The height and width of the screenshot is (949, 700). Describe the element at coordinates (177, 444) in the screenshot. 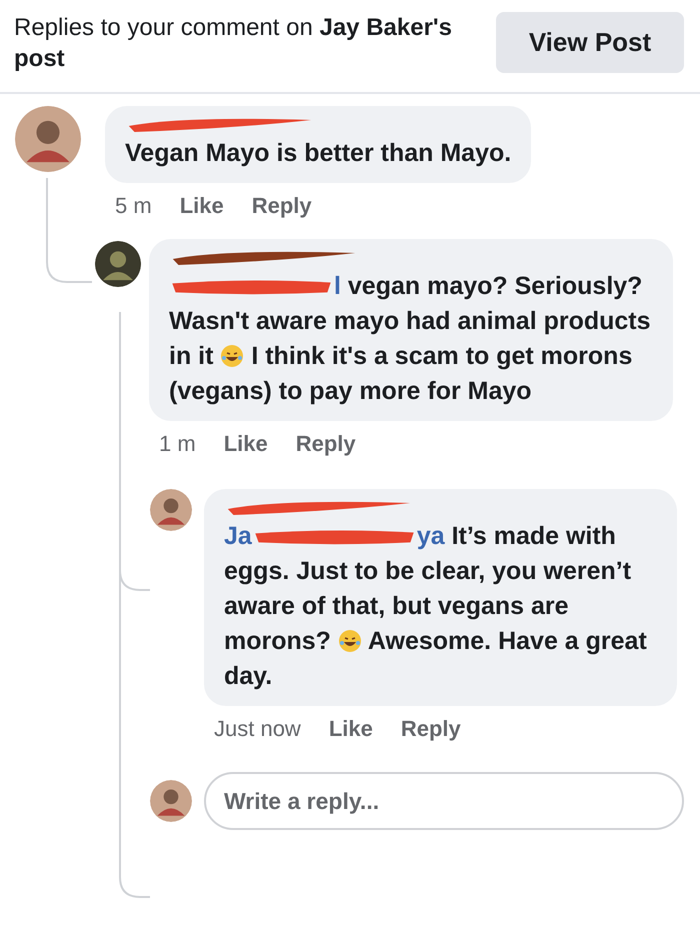

I see `comment-time: 1 m` at that location.